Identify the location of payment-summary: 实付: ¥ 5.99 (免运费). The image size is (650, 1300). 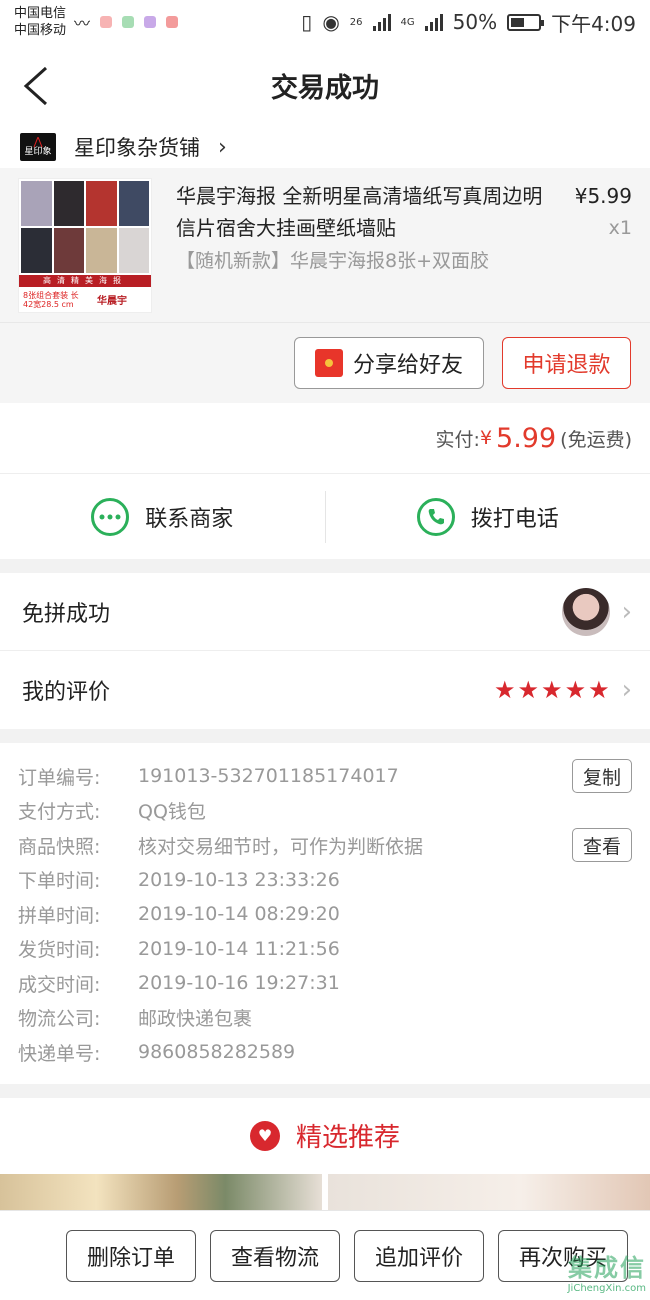
(325, 438).